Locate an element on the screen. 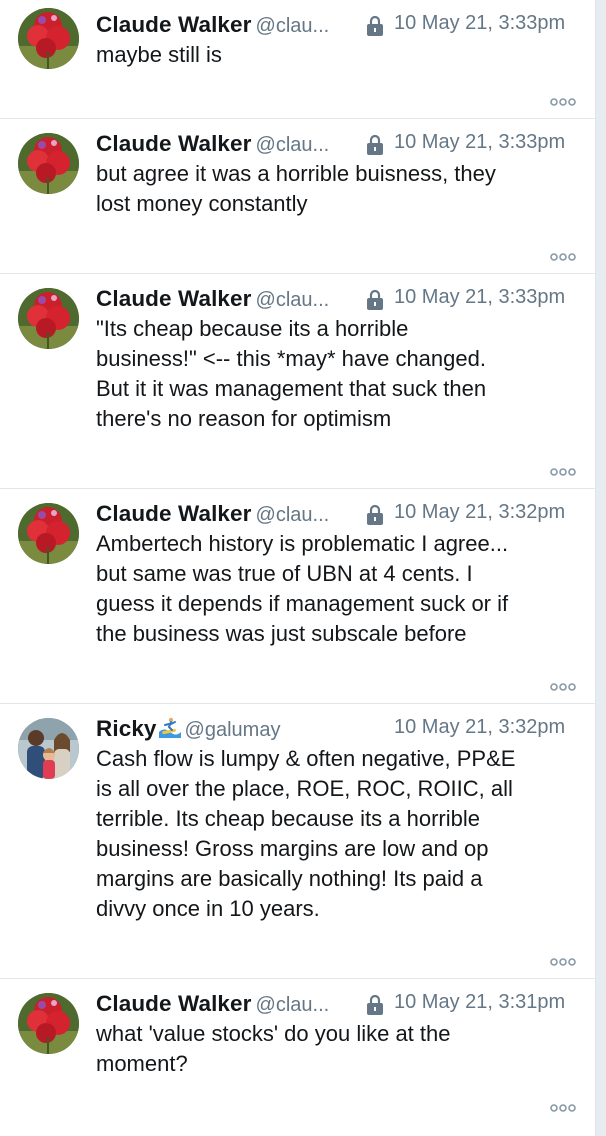  tweet-header: Claude Walker @clau... 10 May 21, 3:32pm is located at coordinates (337, 515).